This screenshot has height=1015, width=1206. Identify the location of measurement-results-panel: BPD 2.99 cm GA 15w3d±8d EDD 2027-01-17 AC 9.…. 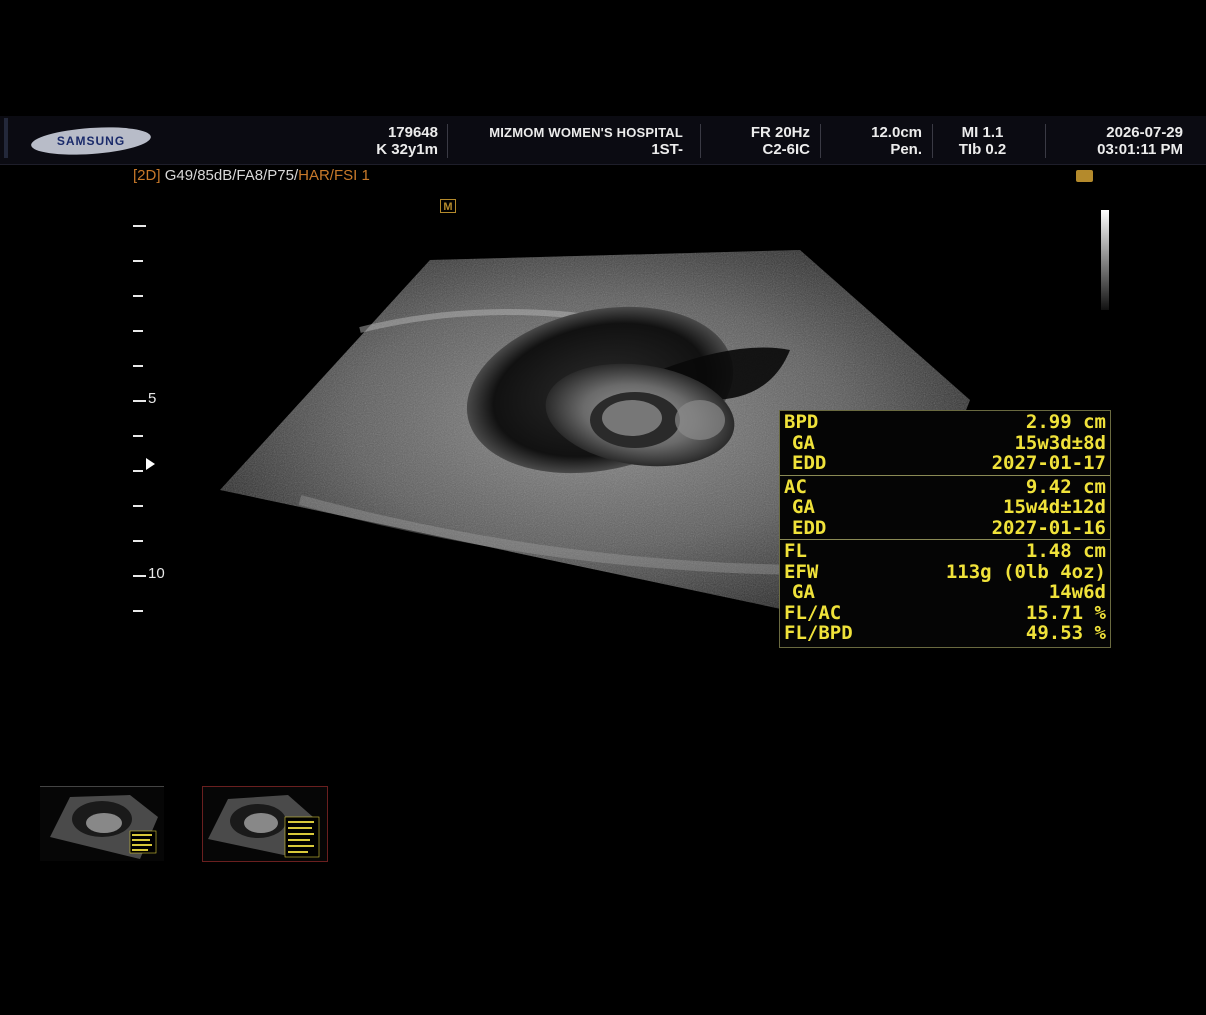
(945, 529).